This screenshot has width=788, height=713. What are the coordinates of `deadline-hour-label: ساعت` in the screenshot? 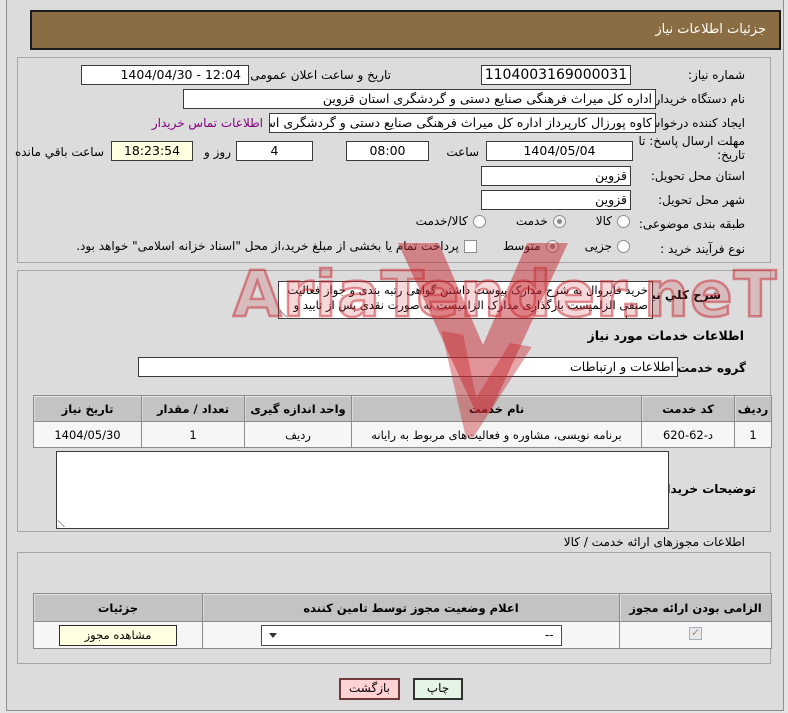 It's located at (462, 152).